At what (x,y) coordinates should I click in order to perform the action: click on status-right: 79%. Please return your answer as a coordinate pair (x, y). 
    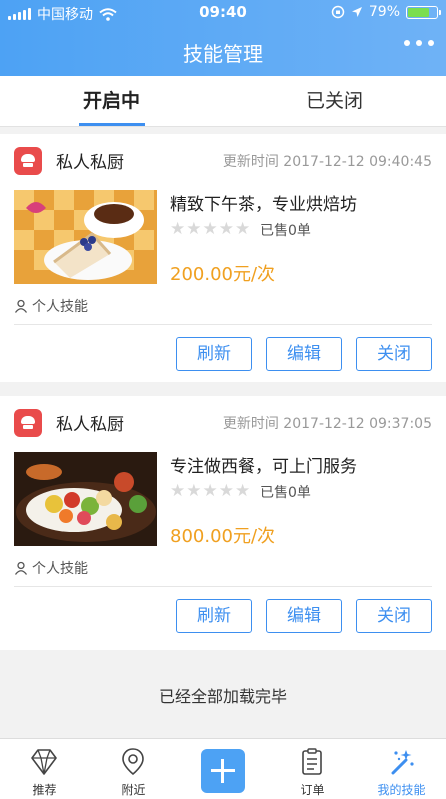
    Looking at the image, I should click on (386, 12).